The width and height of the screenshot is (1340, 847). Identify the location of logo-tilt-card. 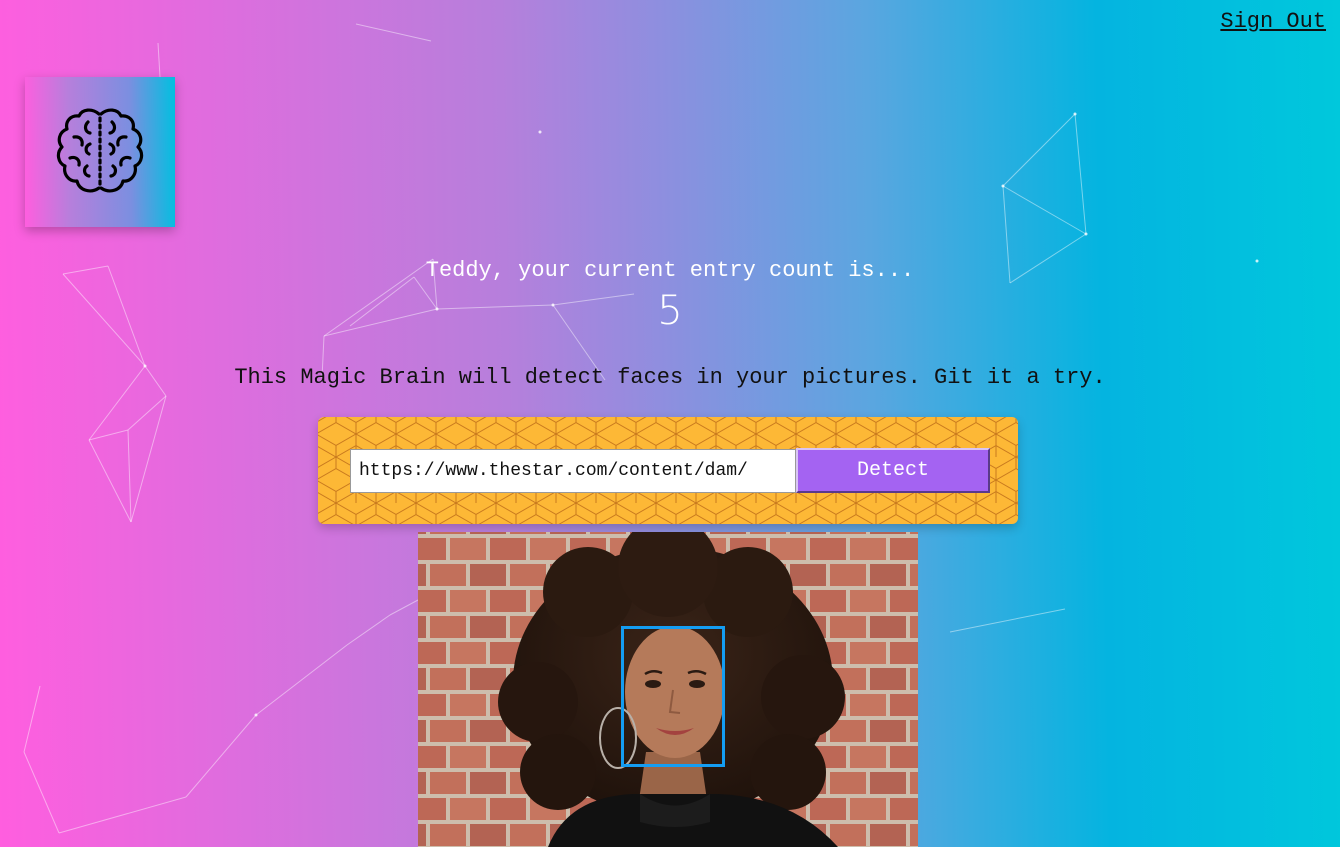
(100, 152).